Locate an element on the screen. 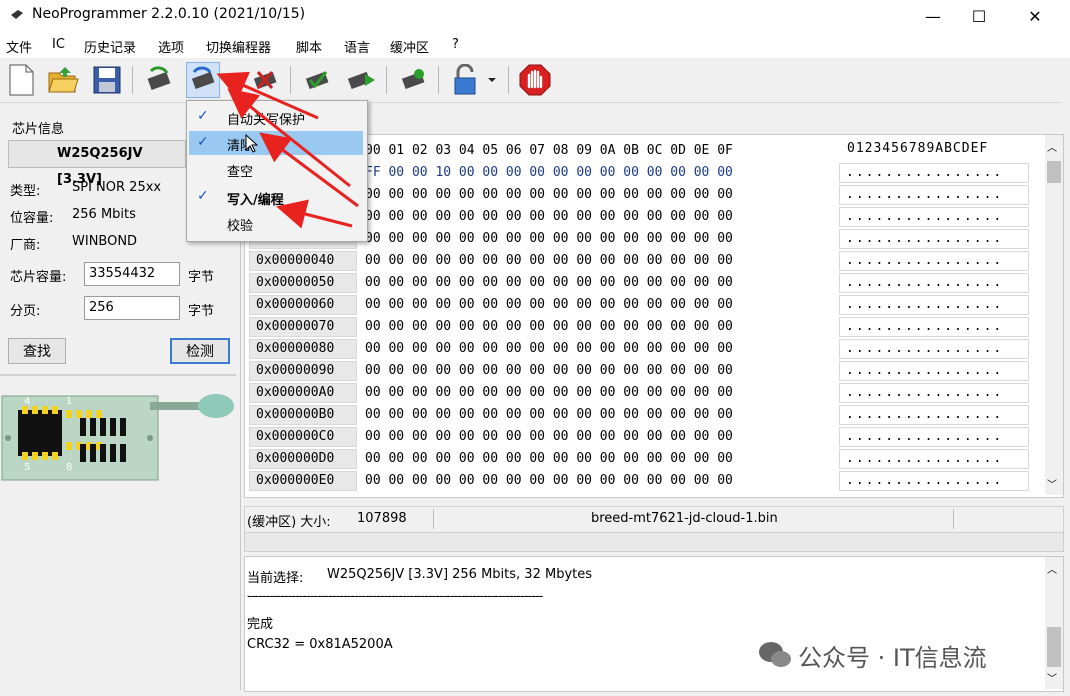  log-current-label: 当前选择: is located at coordinates (275, 578).